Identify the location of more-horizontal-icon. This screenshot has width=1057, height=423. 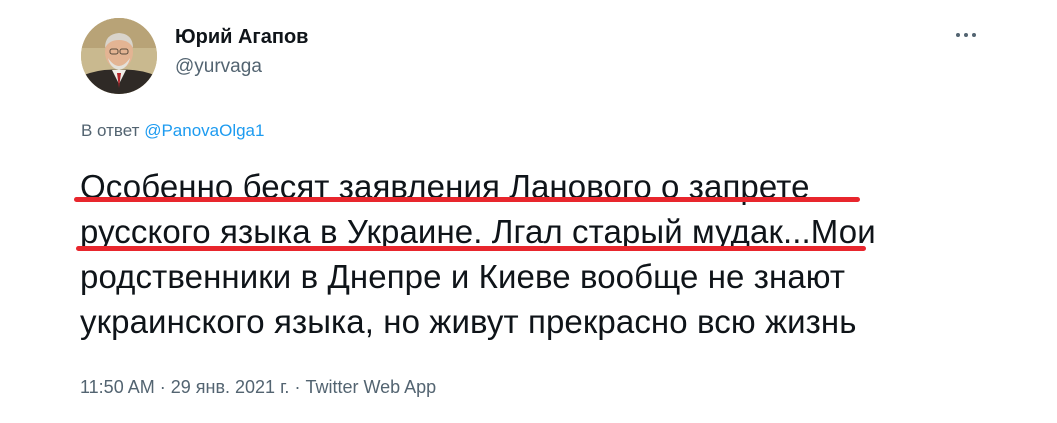
(966, 35).